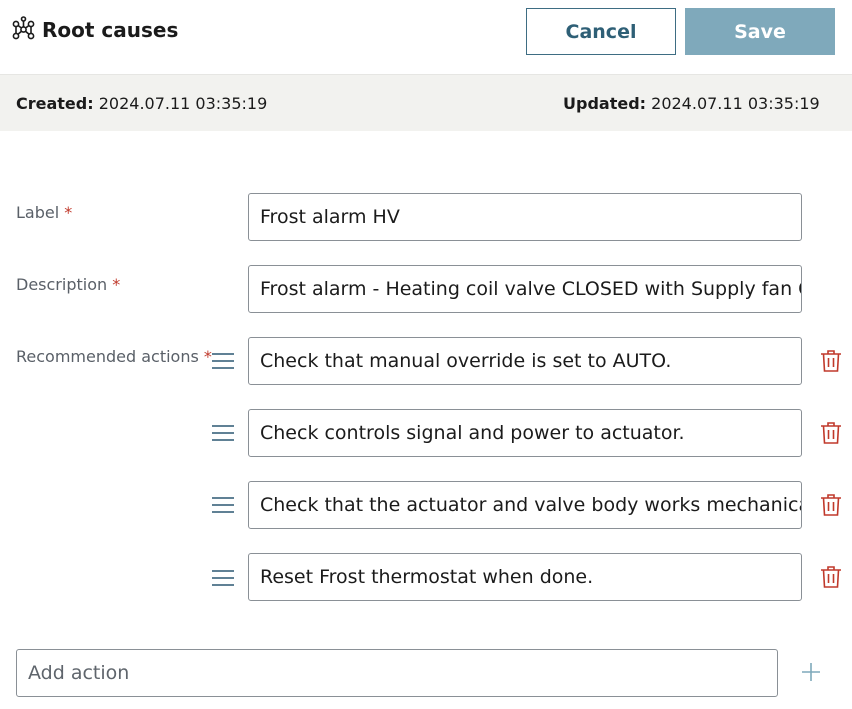 Image resolution: width=852 pixels, height=709 pixels. What do you see at coordinates (426, 37) in the screenshot?
I see `header: Root causes Cancel Save` at bounding box center [426, 37].